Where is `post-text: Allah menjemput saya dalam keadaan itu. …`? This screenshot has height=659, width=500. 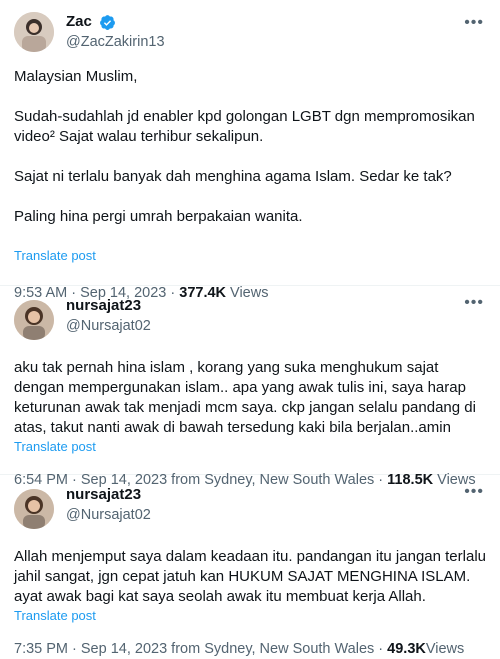
post-text: Allah menjemput saya dalam keadaan itu. … is located at coordinates (250, 577).